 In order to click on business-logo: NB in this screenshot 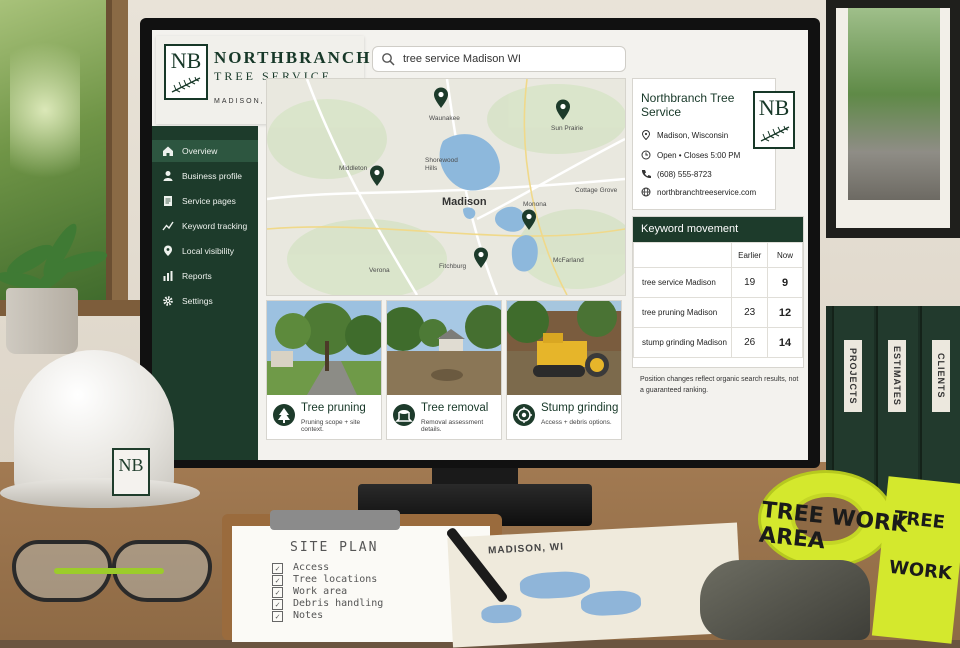, I will do `click(774, 120)`.